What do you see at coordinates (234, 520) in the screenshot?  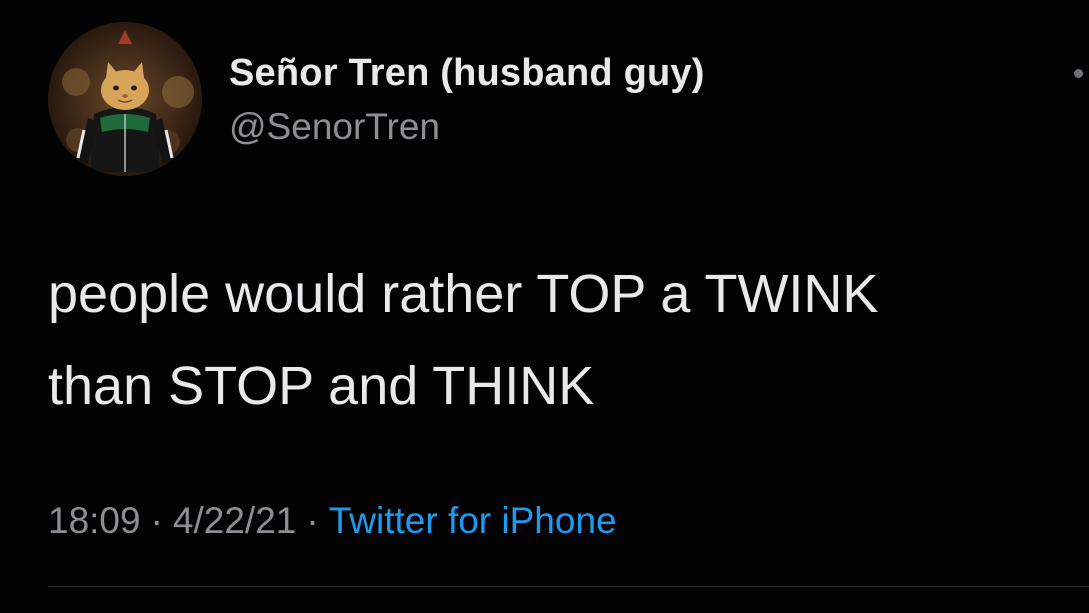 I see `tweet-date: 4/22/21` at bounding box center [234, 520].